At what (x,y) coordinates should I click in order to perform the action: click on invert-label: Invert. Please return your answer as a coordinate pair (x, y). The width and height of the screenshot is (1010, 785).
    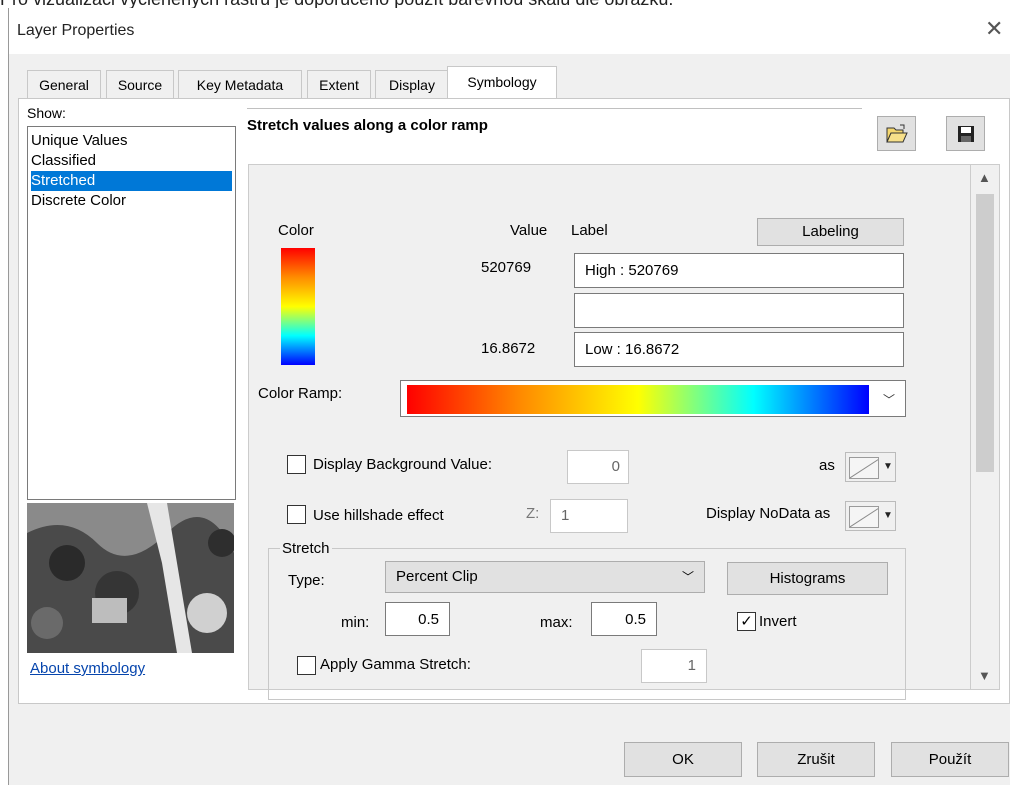
    Looking at the image, I should click on (778, 621).